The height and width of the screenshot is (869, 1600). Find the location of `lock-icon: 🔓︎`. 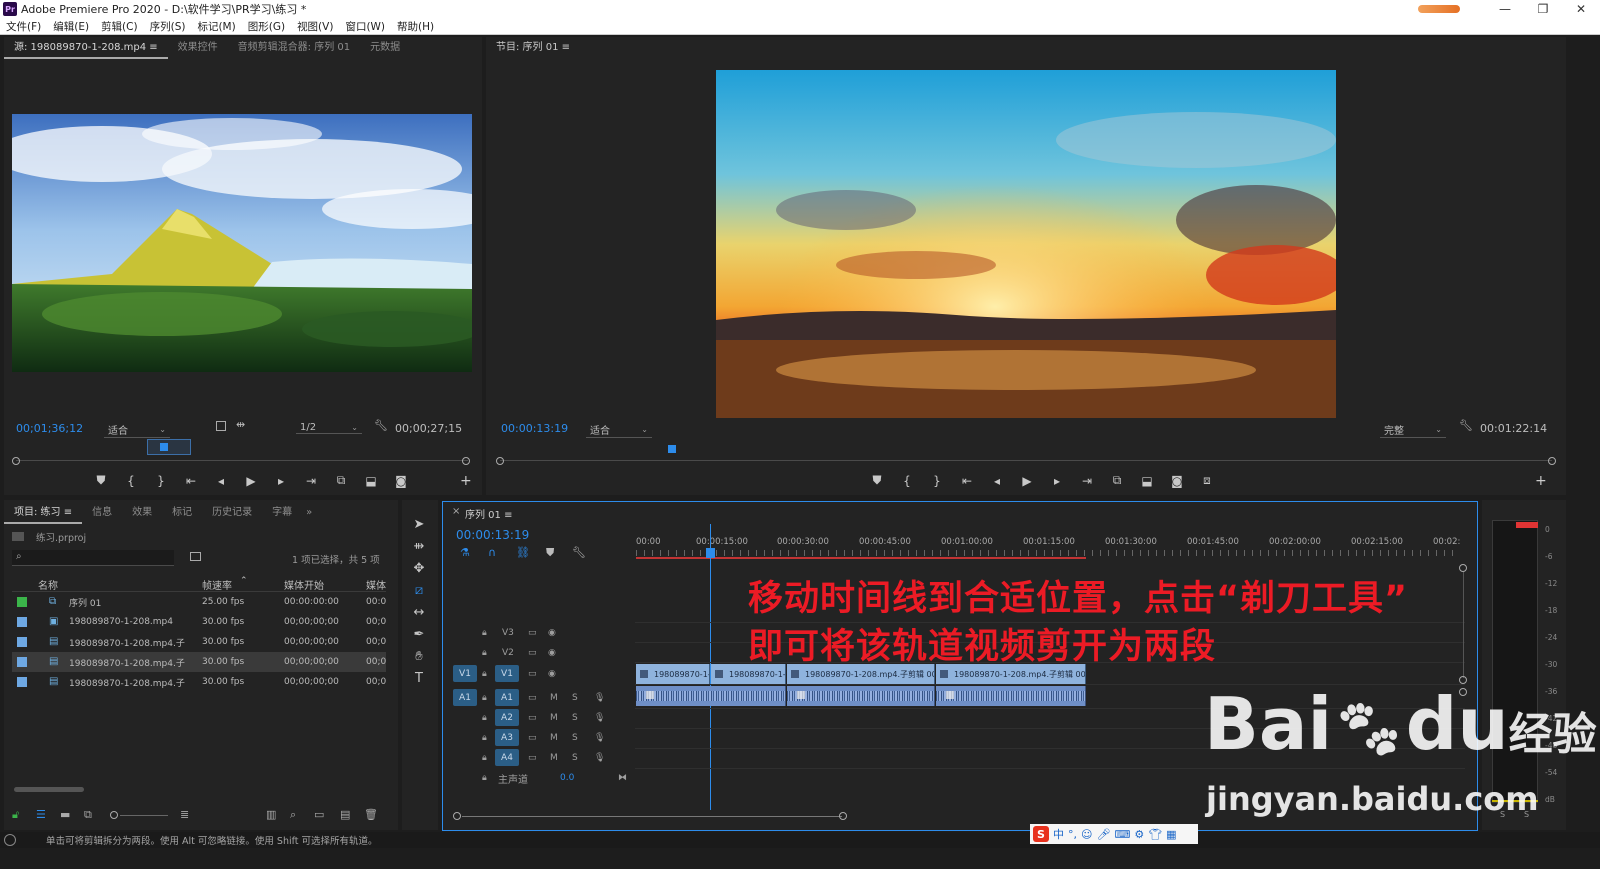

lock-icon: 🔓︎ is located at coordinates (15, 815).